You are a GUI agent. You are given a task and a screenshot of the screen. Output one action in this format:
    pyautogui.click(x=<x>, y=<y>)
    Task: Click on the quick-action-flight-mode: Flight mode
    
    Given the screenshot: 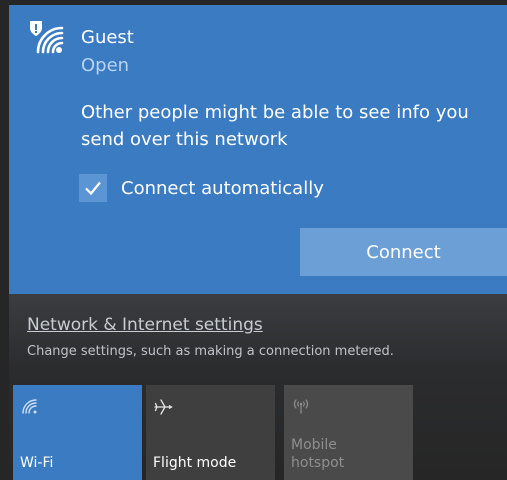 What is the action you would take?
    pyautogui.click(x=210, y=432)
    